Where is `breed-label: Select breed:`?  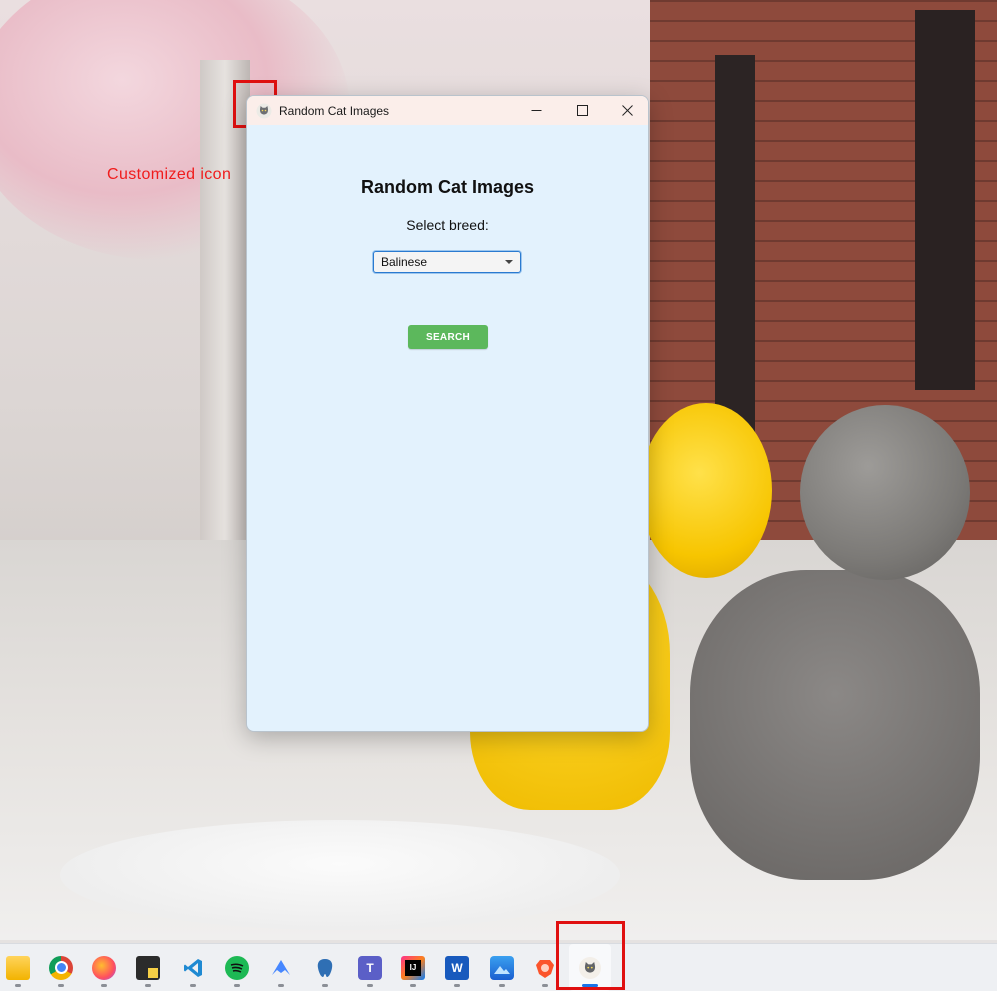 breed-label: Select breed: is located at coordinates (447, 225).